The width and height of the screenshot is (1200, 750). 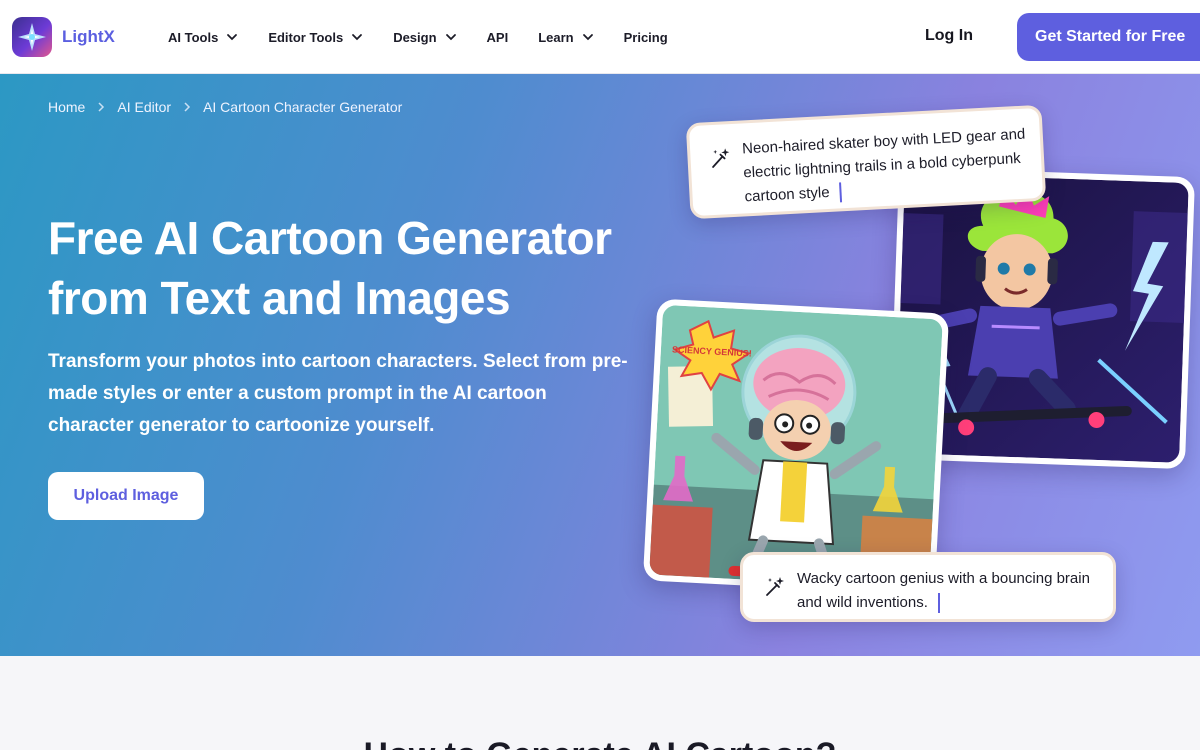 I want to click on nav-learn: Learn, so click(x=565, y=37).